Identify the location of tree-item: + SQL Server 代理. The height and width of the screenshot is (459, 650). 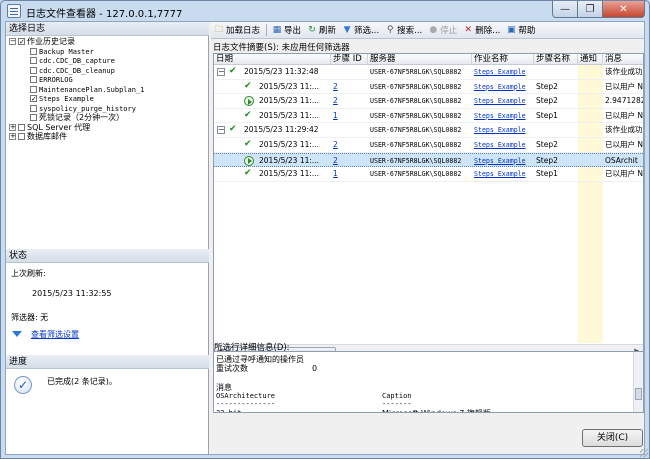
(108, 128).